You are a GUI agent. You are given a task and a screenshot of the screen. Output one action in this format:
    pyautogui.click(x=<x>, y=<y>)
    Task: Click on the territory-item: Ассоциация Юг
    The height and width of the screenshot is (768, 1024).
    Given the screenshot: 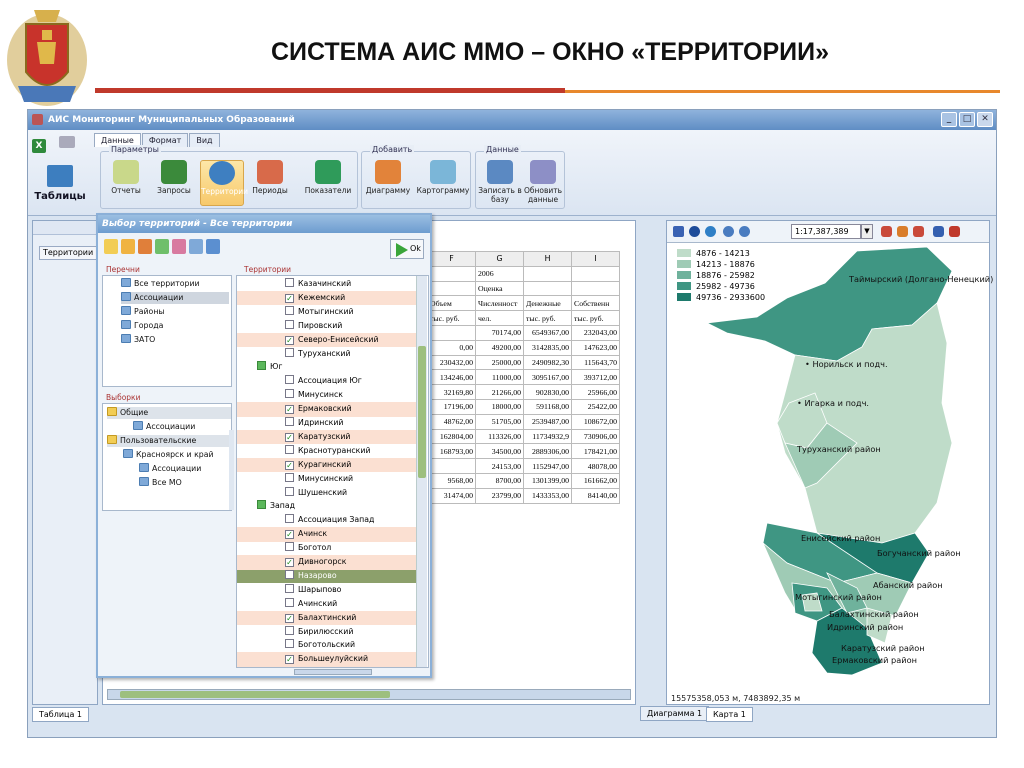 What is the action you would take?
    pyautogui.click(x=327, y=381)
    